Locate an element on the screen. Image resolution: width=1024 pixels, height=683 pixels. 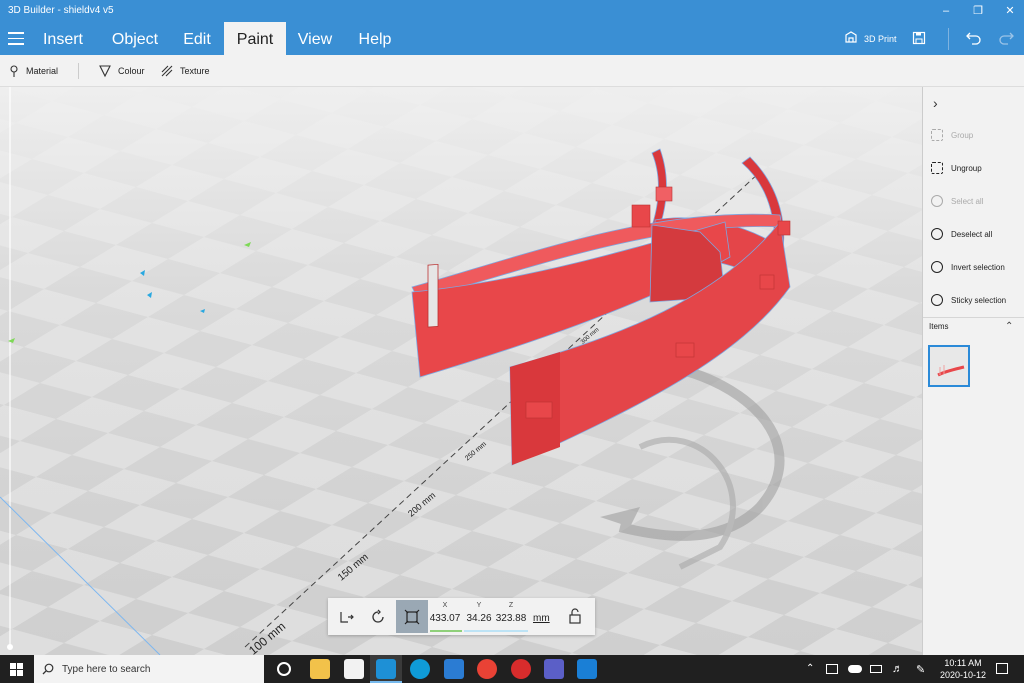
rotate-icon is located at coordinates (378, 617).